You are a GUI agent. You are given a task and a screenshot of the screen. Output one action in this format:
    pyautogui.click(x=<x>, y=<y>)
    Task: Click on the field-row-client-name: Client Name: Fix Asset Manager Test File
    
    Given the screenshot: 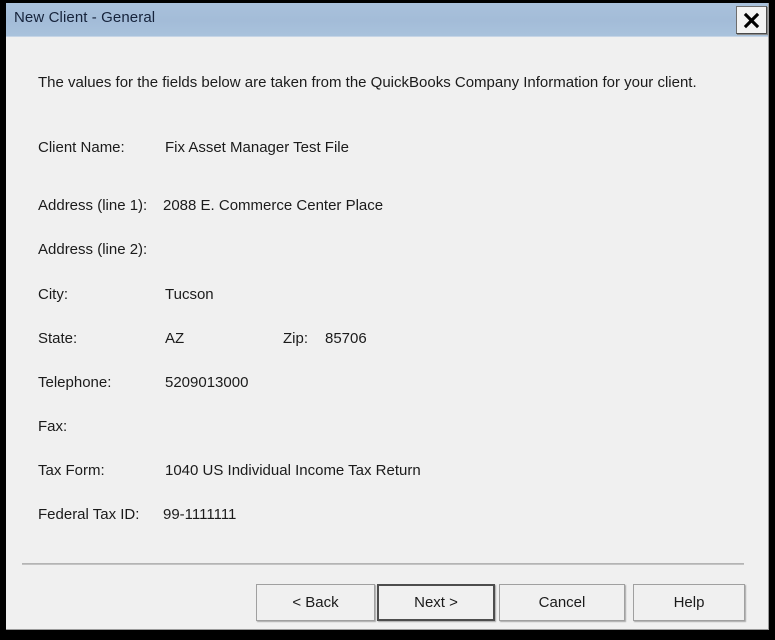 What is the action you would take?
    pyautogui.click(x=388, y=149)
    